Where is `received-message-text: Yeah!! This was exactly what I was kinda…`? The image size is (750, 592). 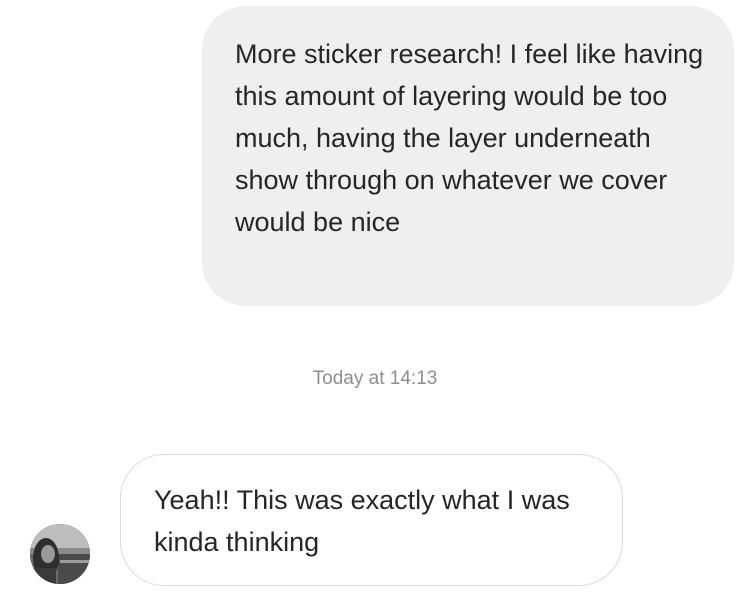
received-message-text: Yeah!! This was exactly what I was kinda… is located at coordinates (362, 521).